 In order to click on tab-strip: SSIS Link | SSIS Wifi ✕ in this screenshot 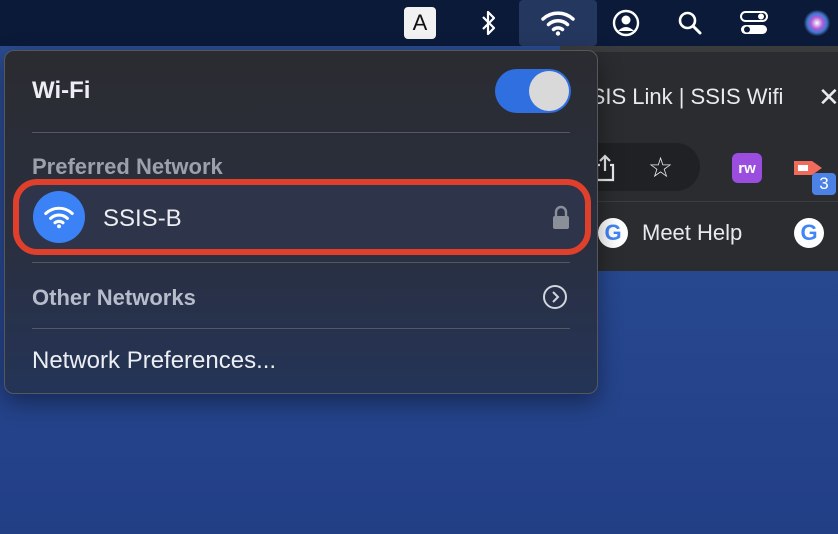, I will do `click(699, 95)`.